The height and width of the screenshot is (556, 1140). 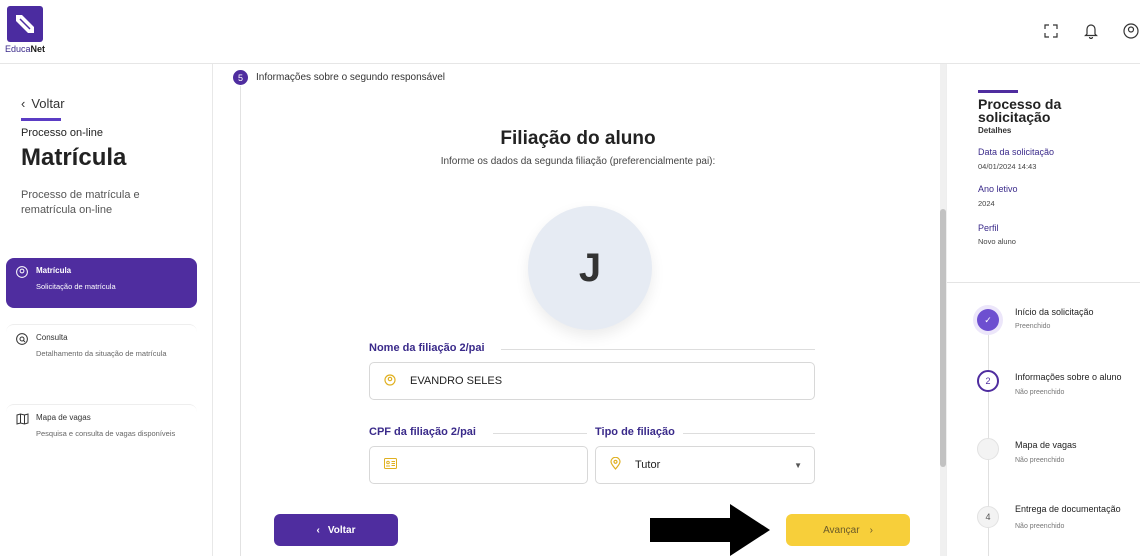 What do you see at coordinates (48, 103) in the screenshot?
I see `back-link-label: Voltar` at bounding box center [48, 103].